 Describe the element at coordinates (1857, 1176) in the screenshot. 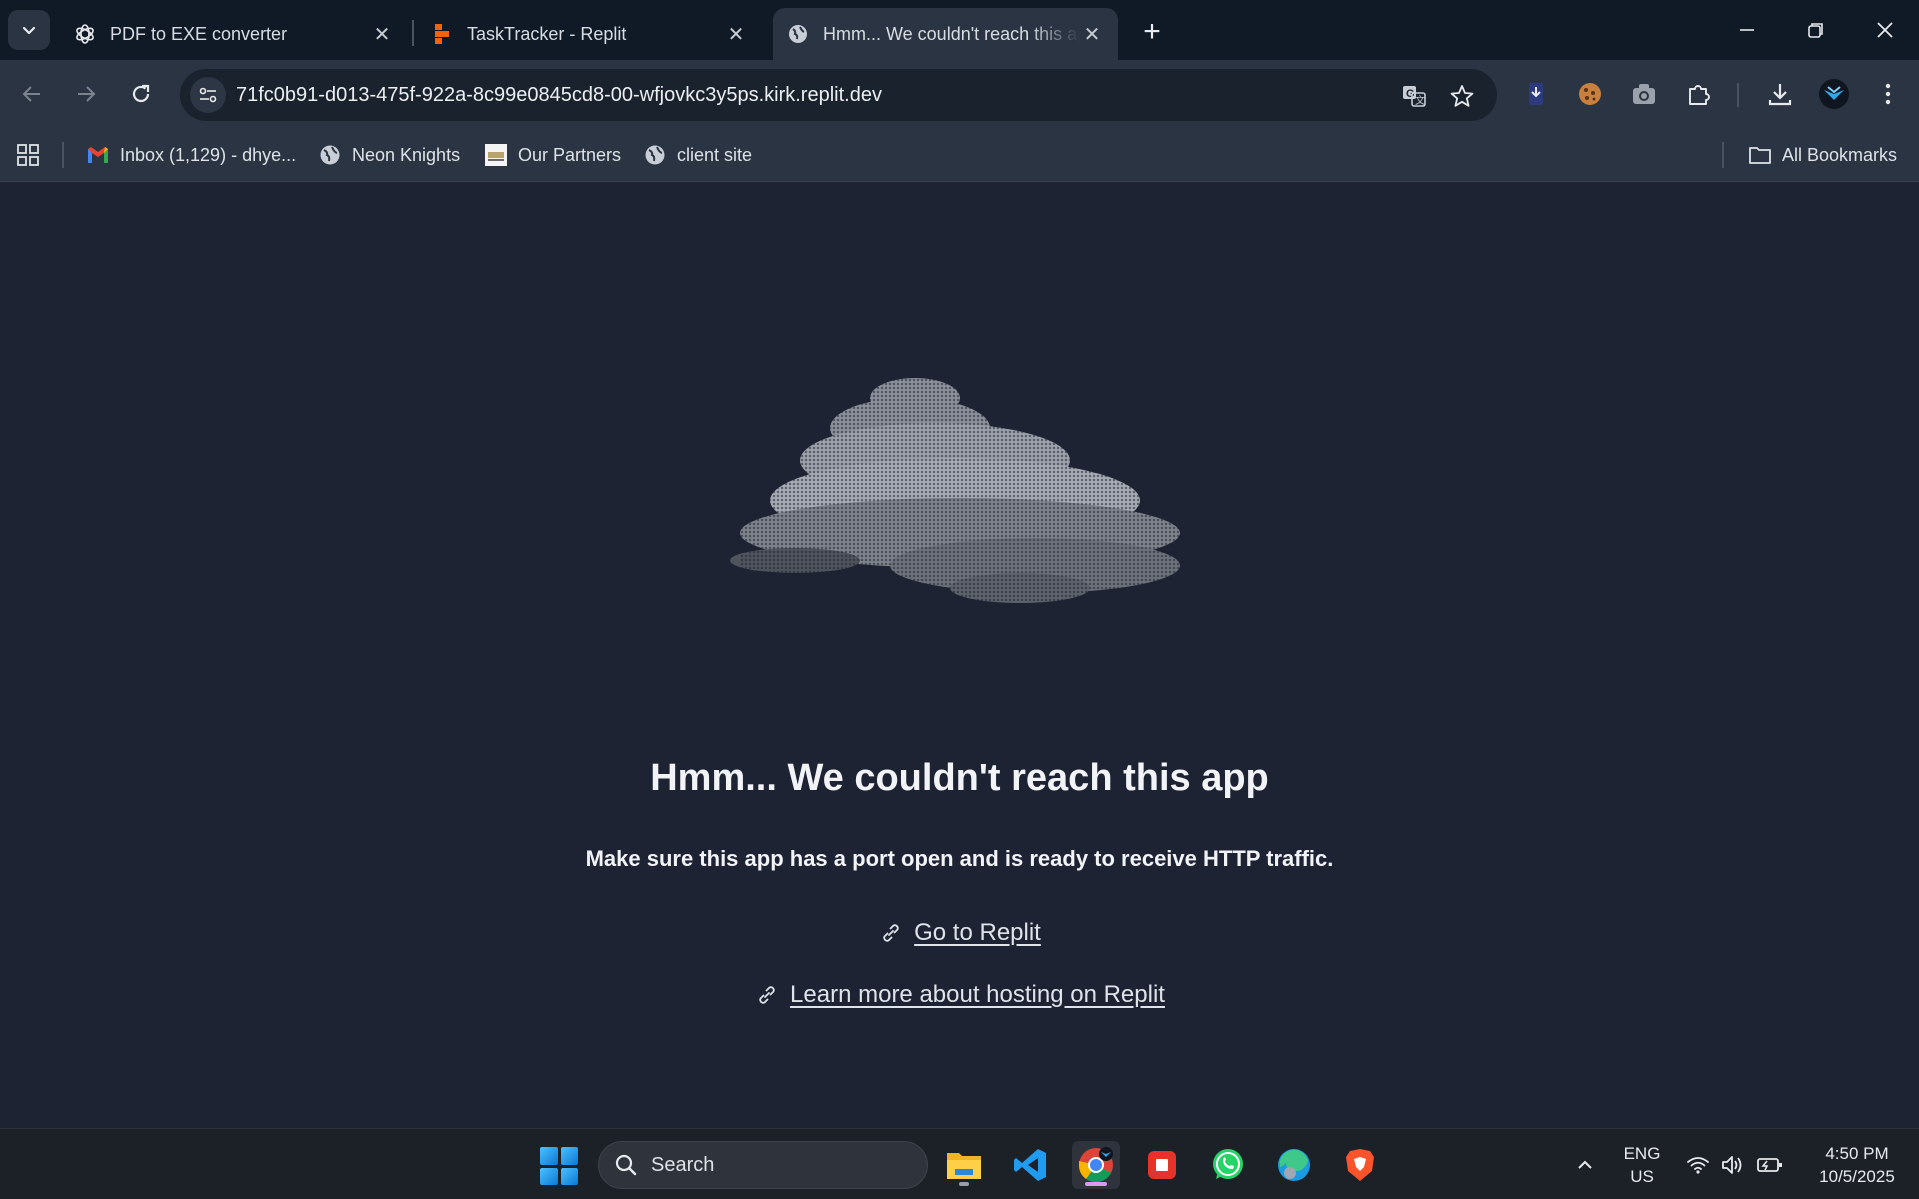

I see `clock-date: 10/5/2025` at that location.